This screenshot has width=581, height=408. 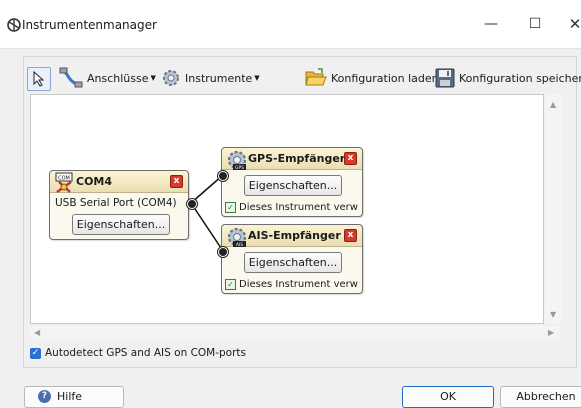 What do you see at coordinates (553, 104) in the screenshot?
I see `scroll-up-icon: ▲` at bounding box center [553, 104].